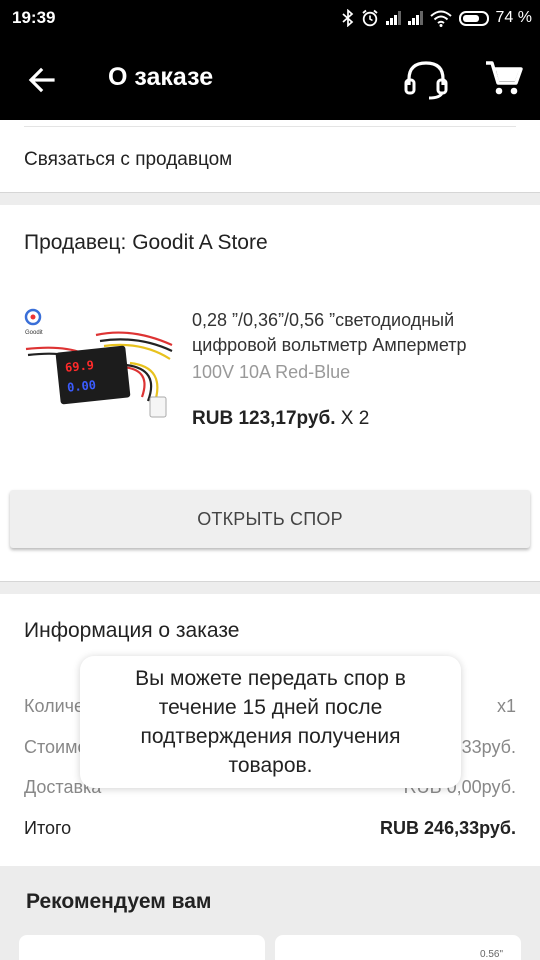  Describe the element at coordinates (506, 706) in the screenshot. I see `info-value: x1` at that location.